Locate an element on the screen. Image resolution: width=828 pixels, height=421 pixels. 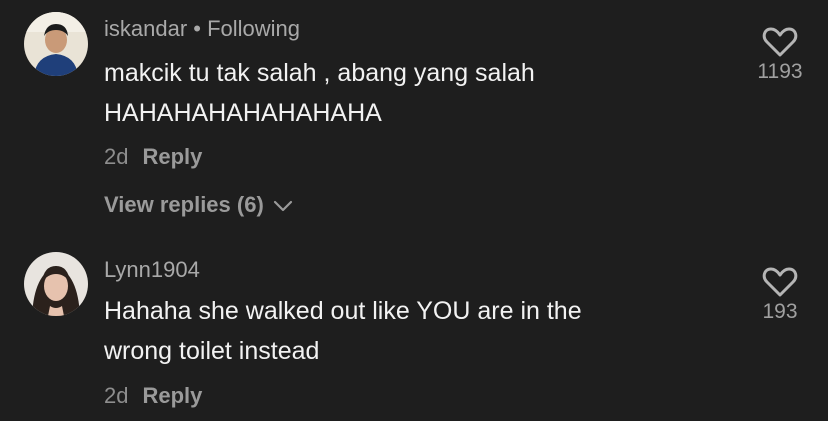
username: iskandar is located at coordinates (145, 28).